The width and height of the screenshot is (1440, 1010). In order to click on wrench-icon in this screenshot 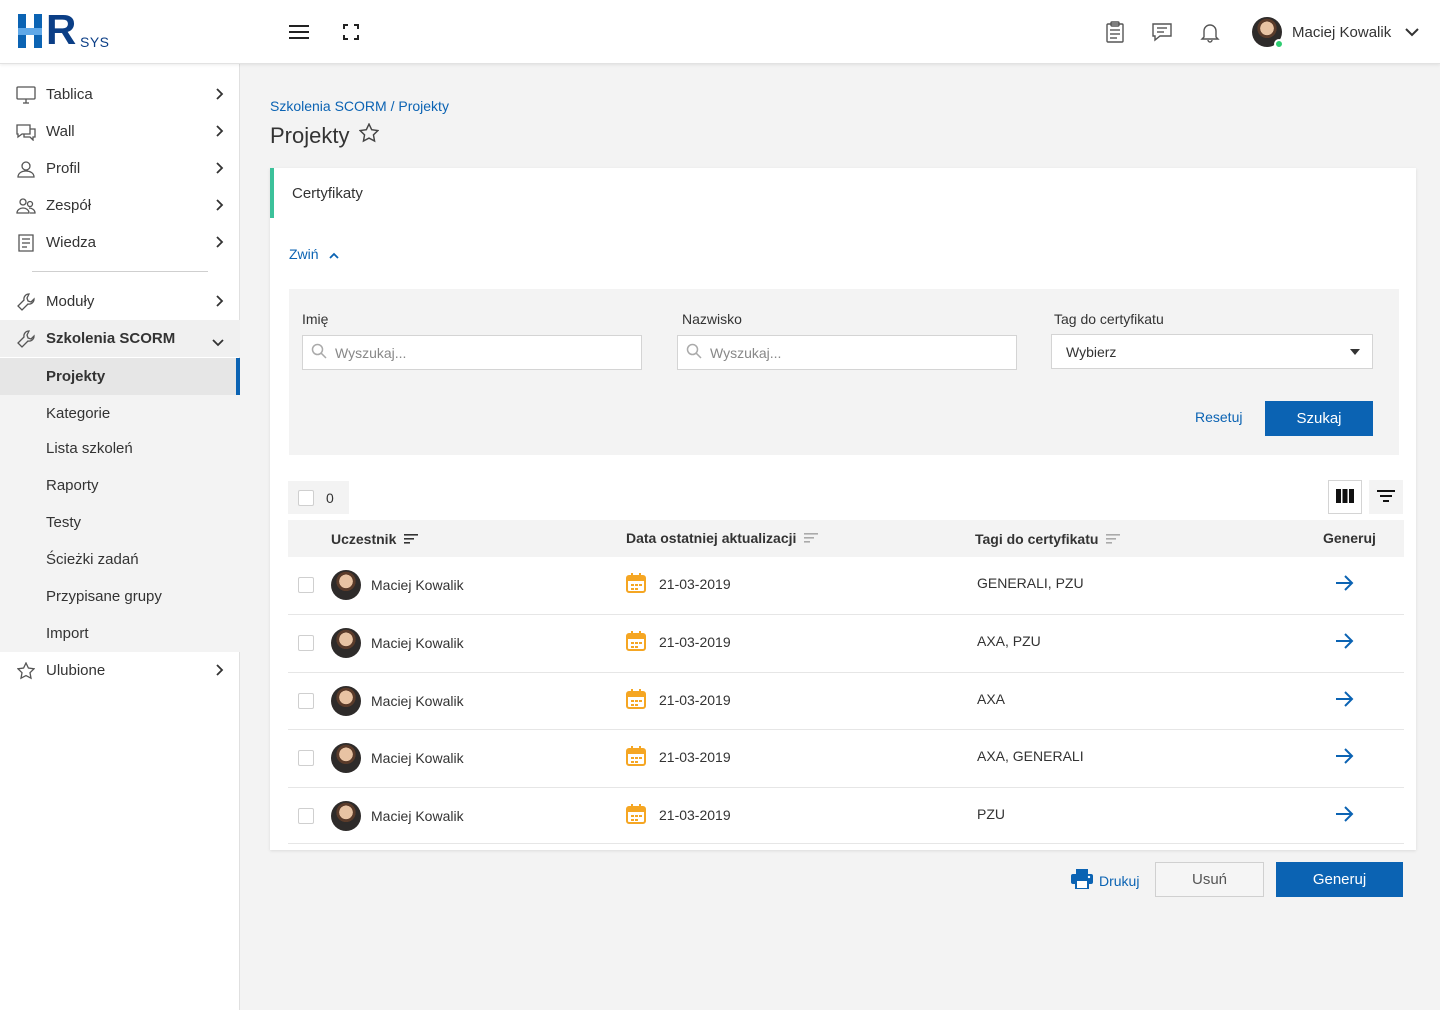, I will do `click(26, 339)`.